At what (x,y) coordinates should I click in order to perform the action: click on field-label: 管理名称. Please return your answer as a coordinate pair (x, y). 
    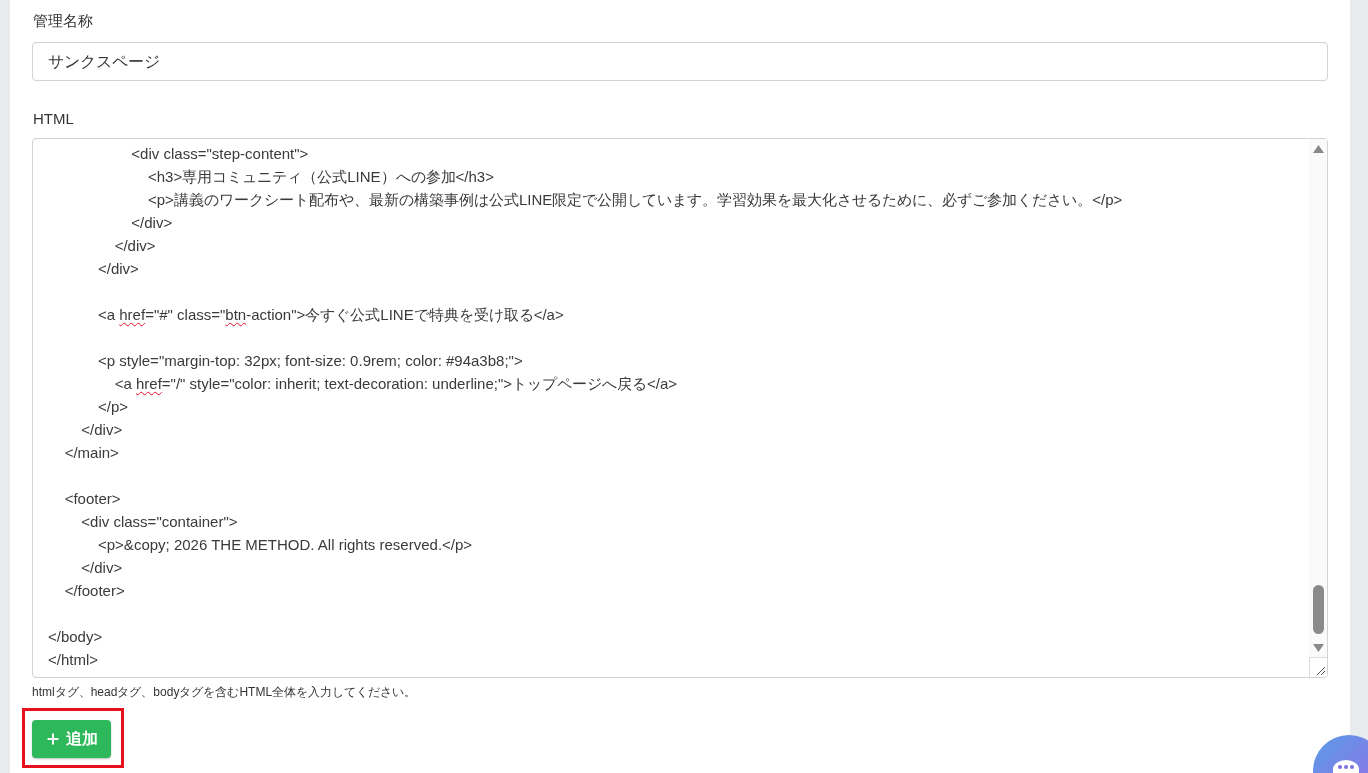
    Looking at the image, I should click on (63, 21).